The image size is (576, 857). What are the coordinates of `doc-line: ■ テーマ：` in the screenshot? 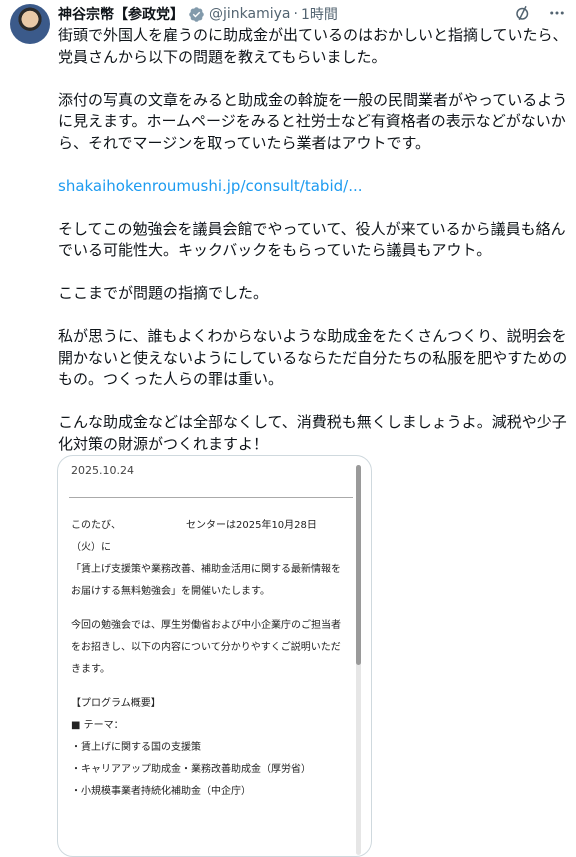 It's located at (97, 725).